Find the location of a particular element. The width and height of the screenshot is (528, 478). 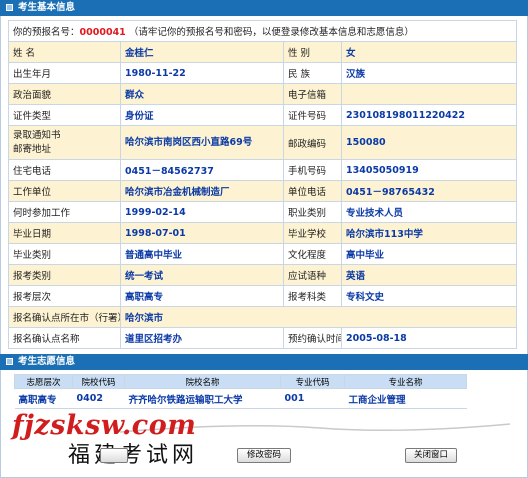

basic-info-header: 考生基本信息 is located at coordinates (264, 8).